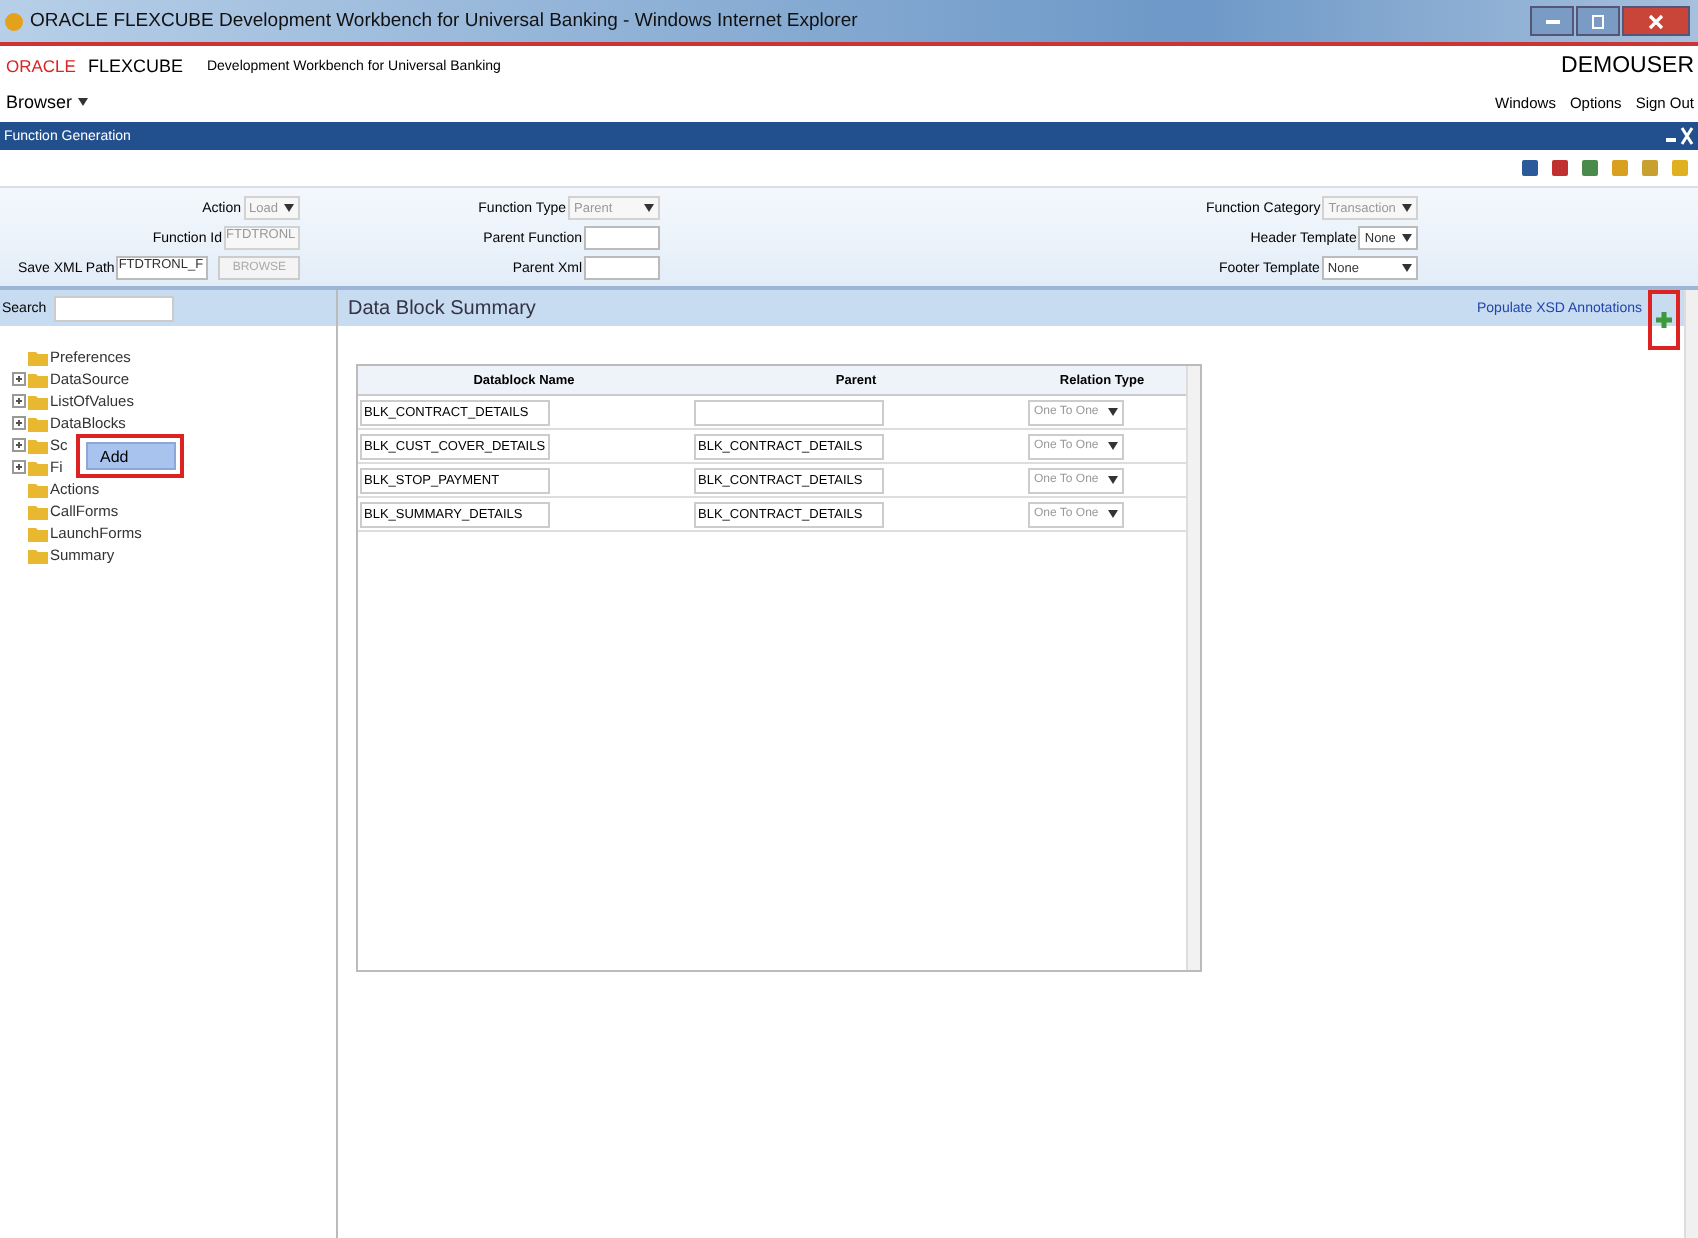  I want to click on close-button, so click(1656, 21).